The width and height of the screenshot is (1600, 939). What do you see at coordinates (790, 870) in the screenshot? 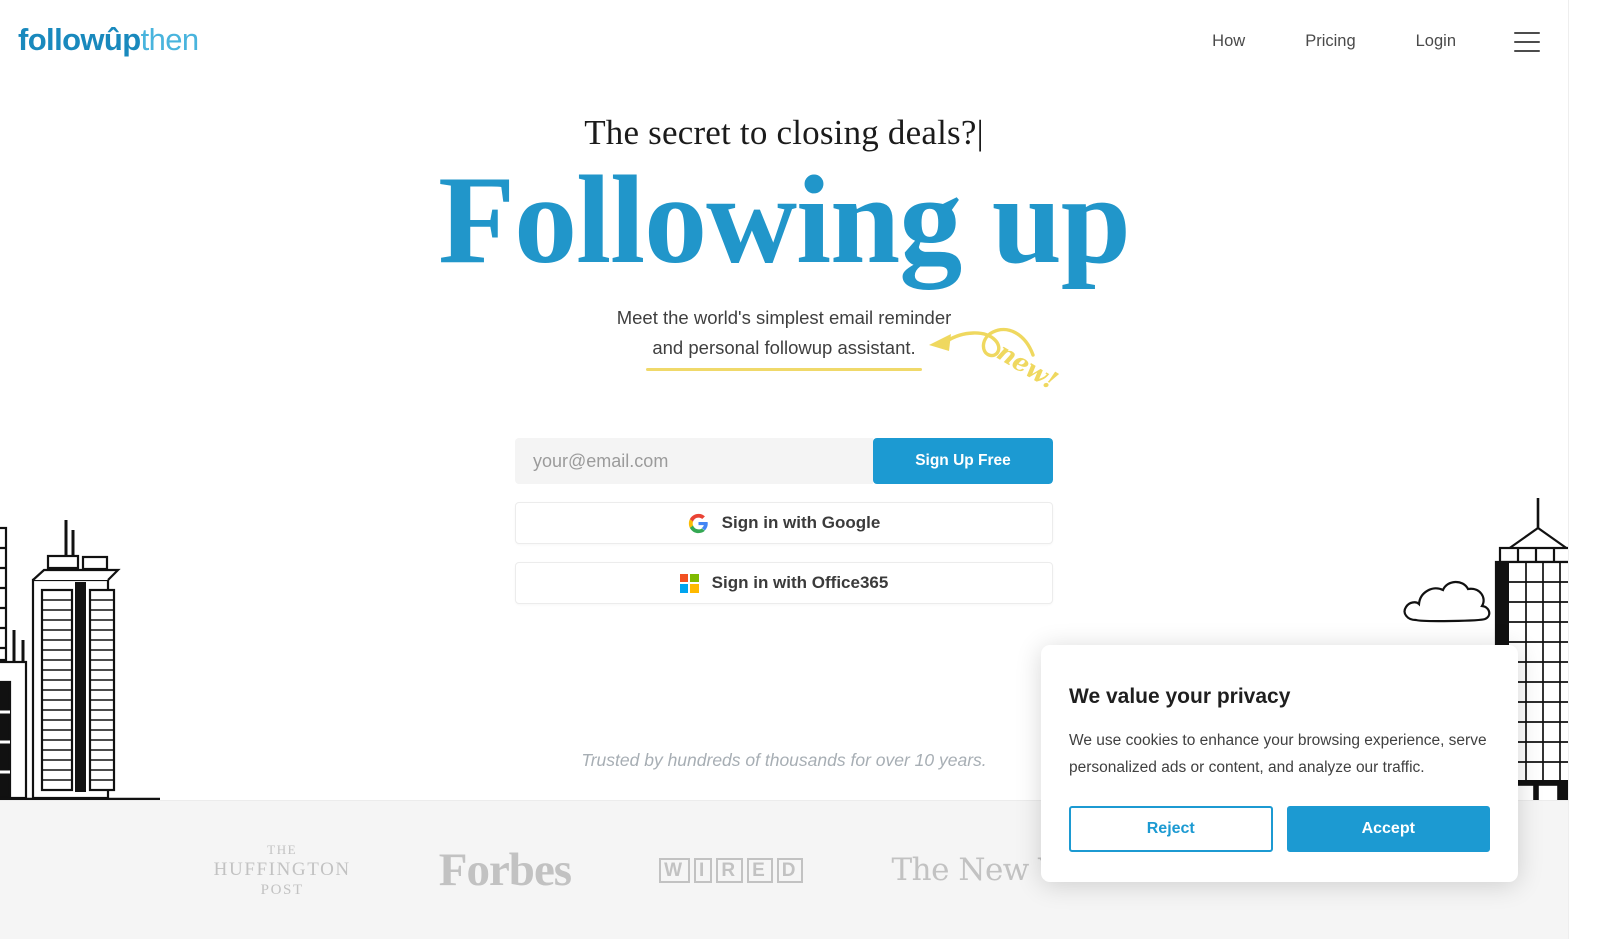
I see `wired-letter-d: D` at bounding box center [790, 870].